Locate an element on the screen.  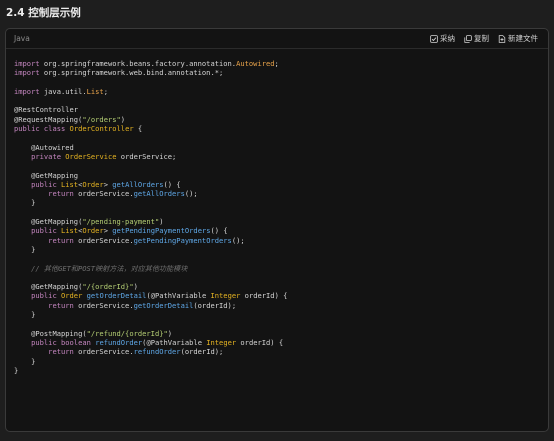
code-token: @PostMapping( is located at coordinates (59, 333).